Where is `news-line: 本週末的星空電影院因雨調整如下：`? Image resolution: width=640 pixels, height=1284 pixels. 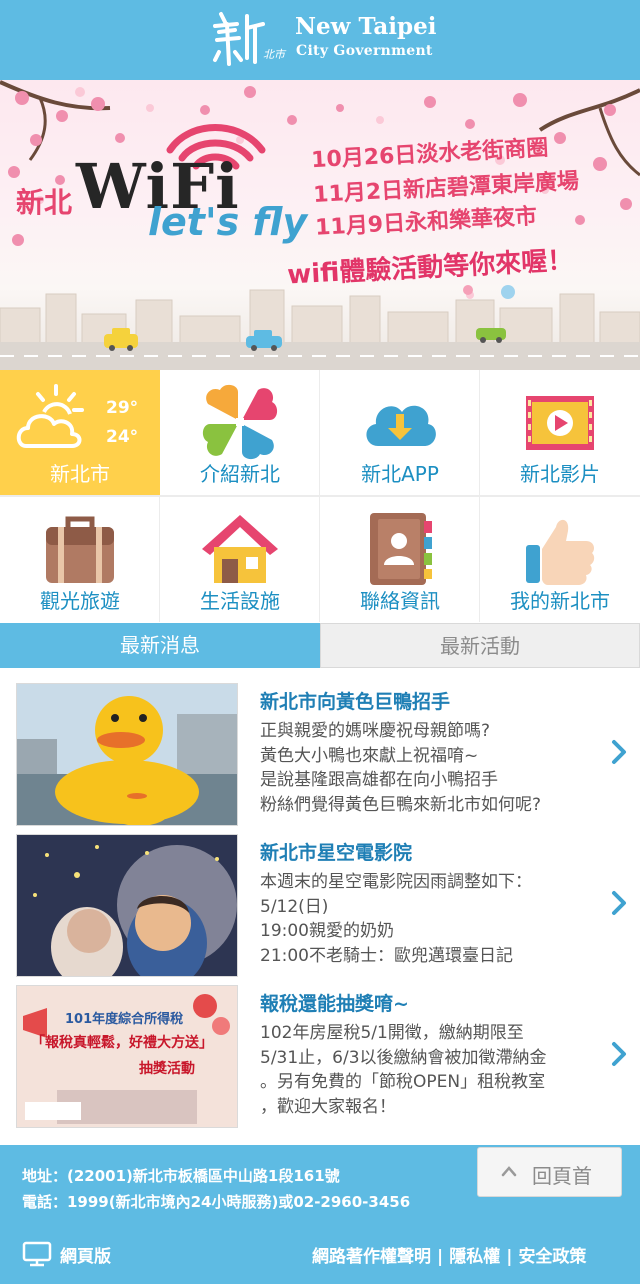
news-line: 本週末的星空電影院因雨調整如下： is located at coordinates (396, 882).